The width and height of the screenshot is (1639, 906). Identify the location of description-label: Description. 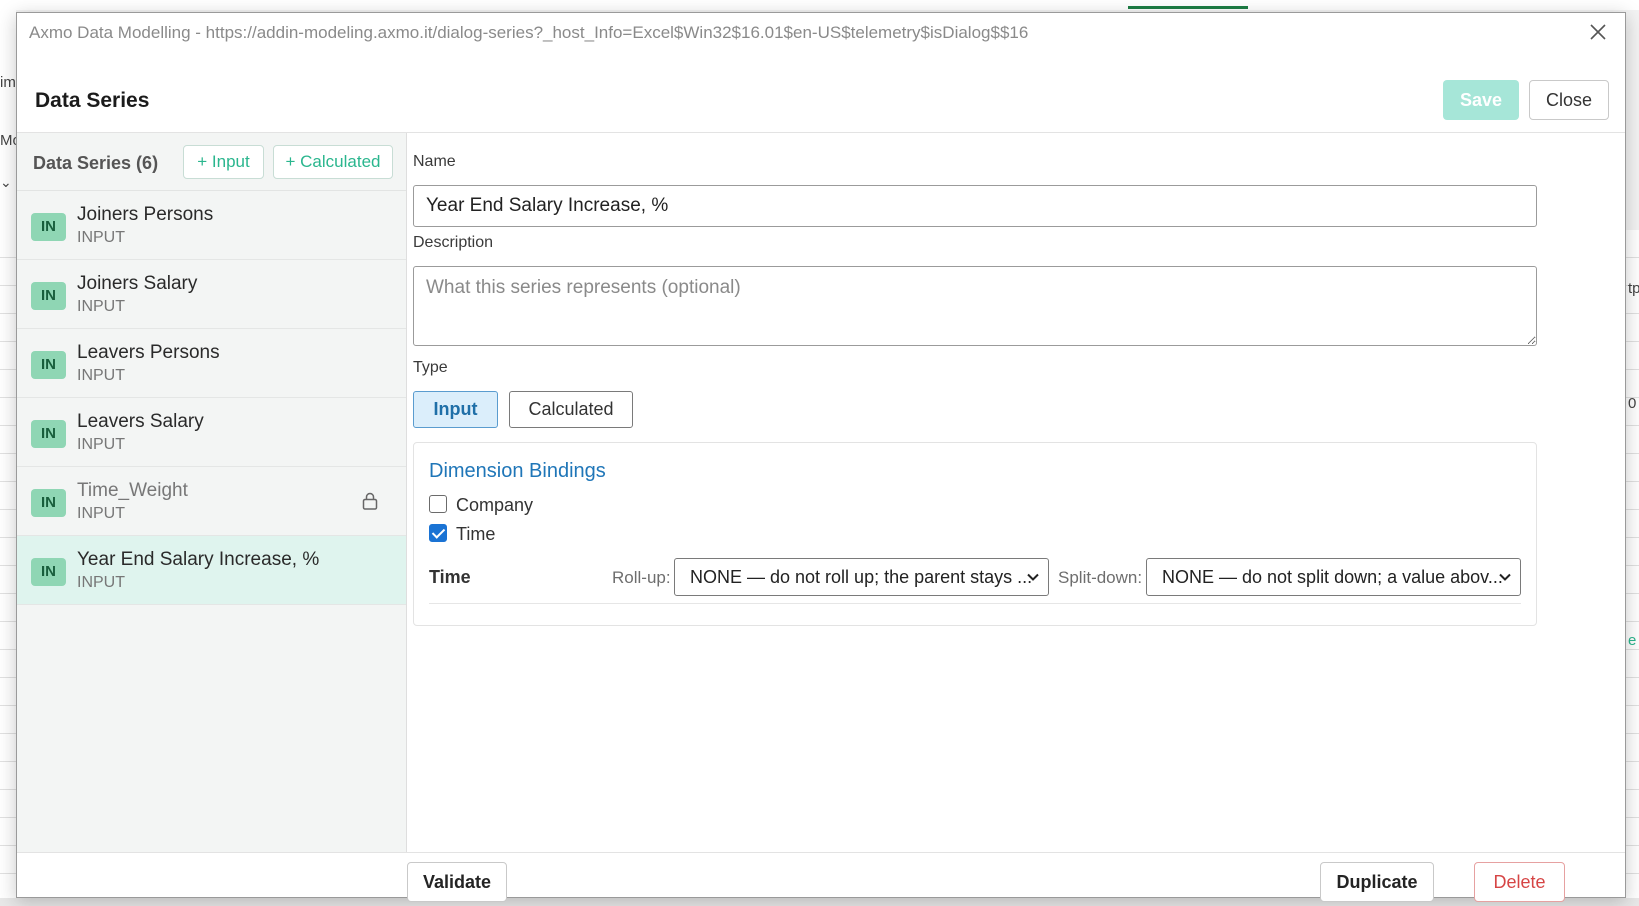
(453, 242).